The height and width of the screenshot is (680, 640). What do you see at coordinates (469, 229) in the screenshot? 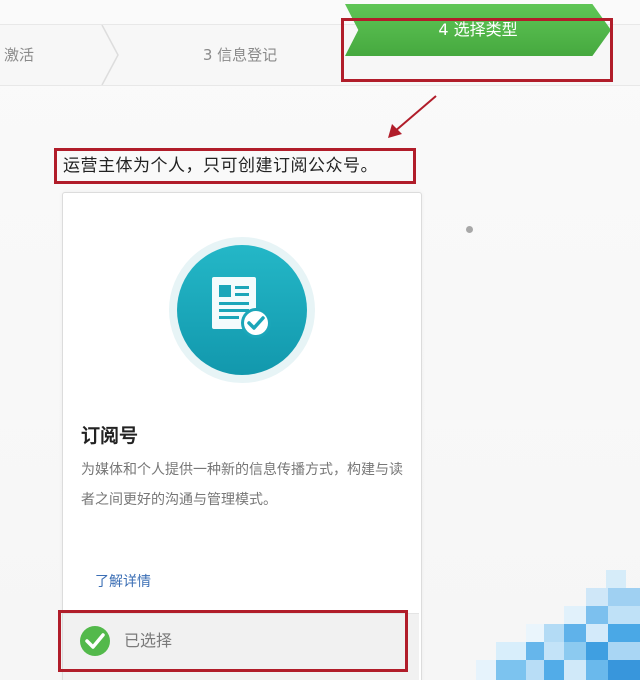
I see `dot-marker` at bounding box center [469, 229].